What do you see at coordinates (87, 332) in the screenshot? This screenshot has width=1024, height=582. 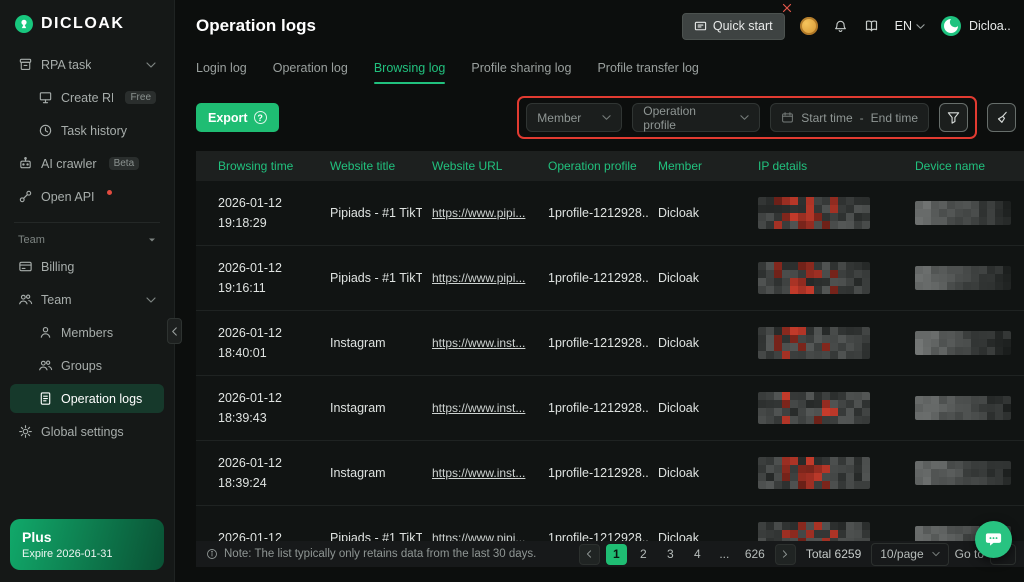 I see `sidebar-item-members: Members` at bounding box center [87, 332].